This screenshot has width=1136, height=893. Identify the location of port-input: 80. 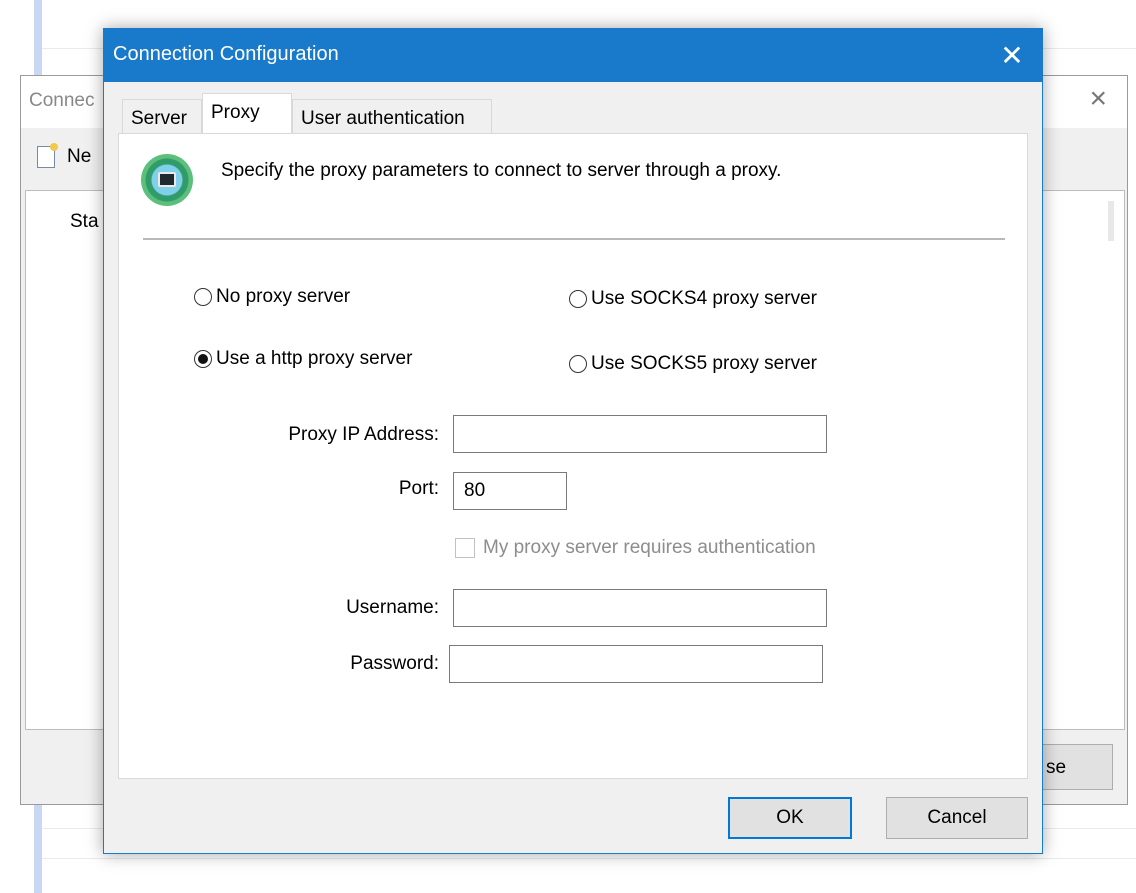
(510, 491).